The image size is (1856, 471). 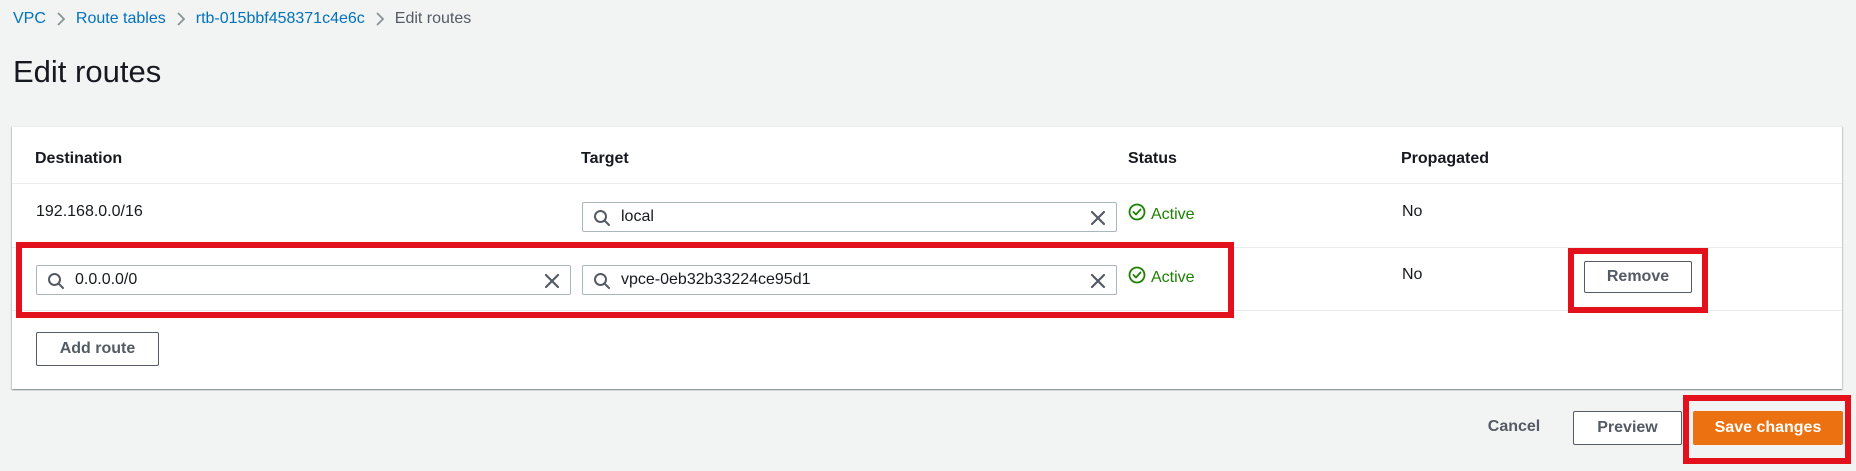 What do you see at coordinates (121, 19) in the screenshot?
I see `breadcrumb-route-tables-link: Route tables` at bounding box center [121, 19].